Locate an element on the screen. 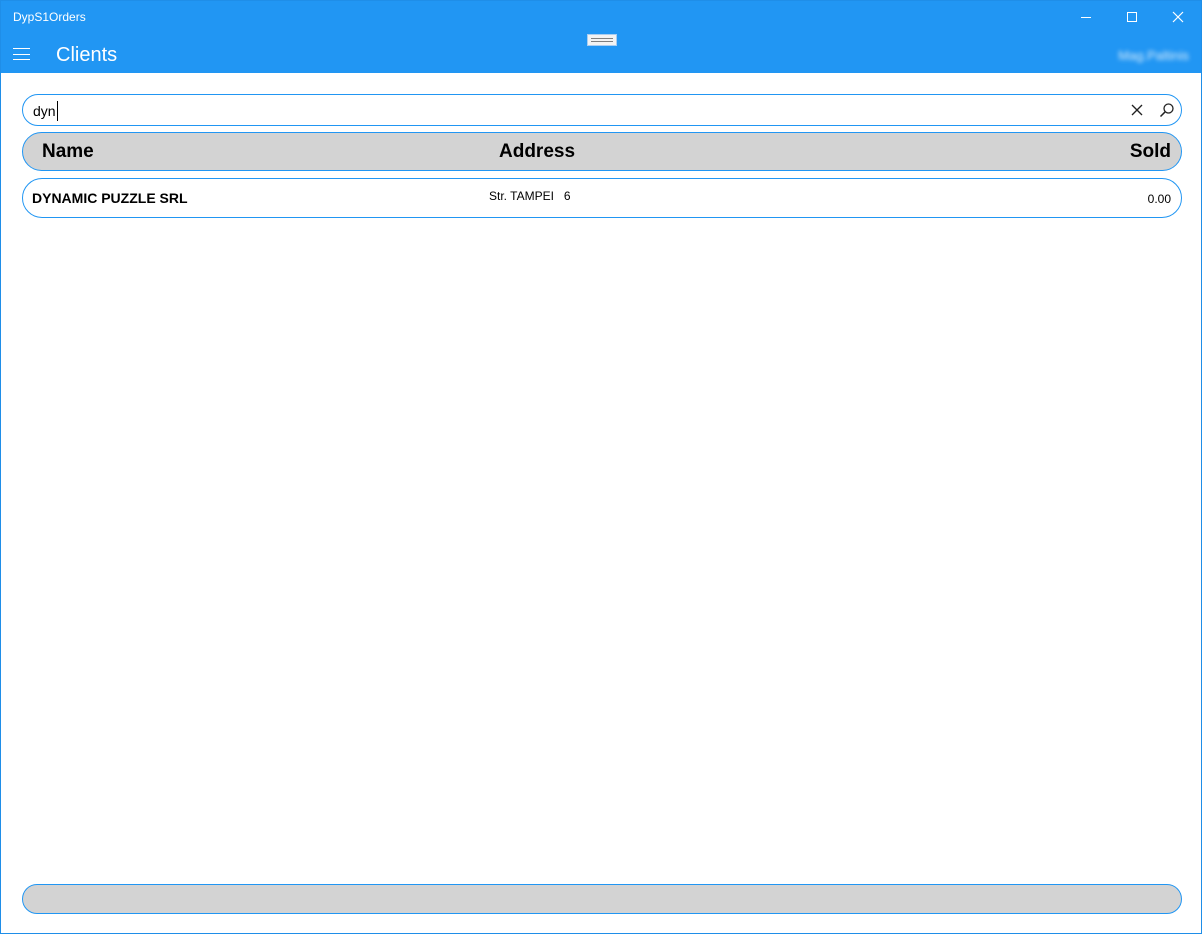 Image resolution: width=1202 pixels, height=934 pixels. hamburger-menu-icon is located at coordinates (22, 54).